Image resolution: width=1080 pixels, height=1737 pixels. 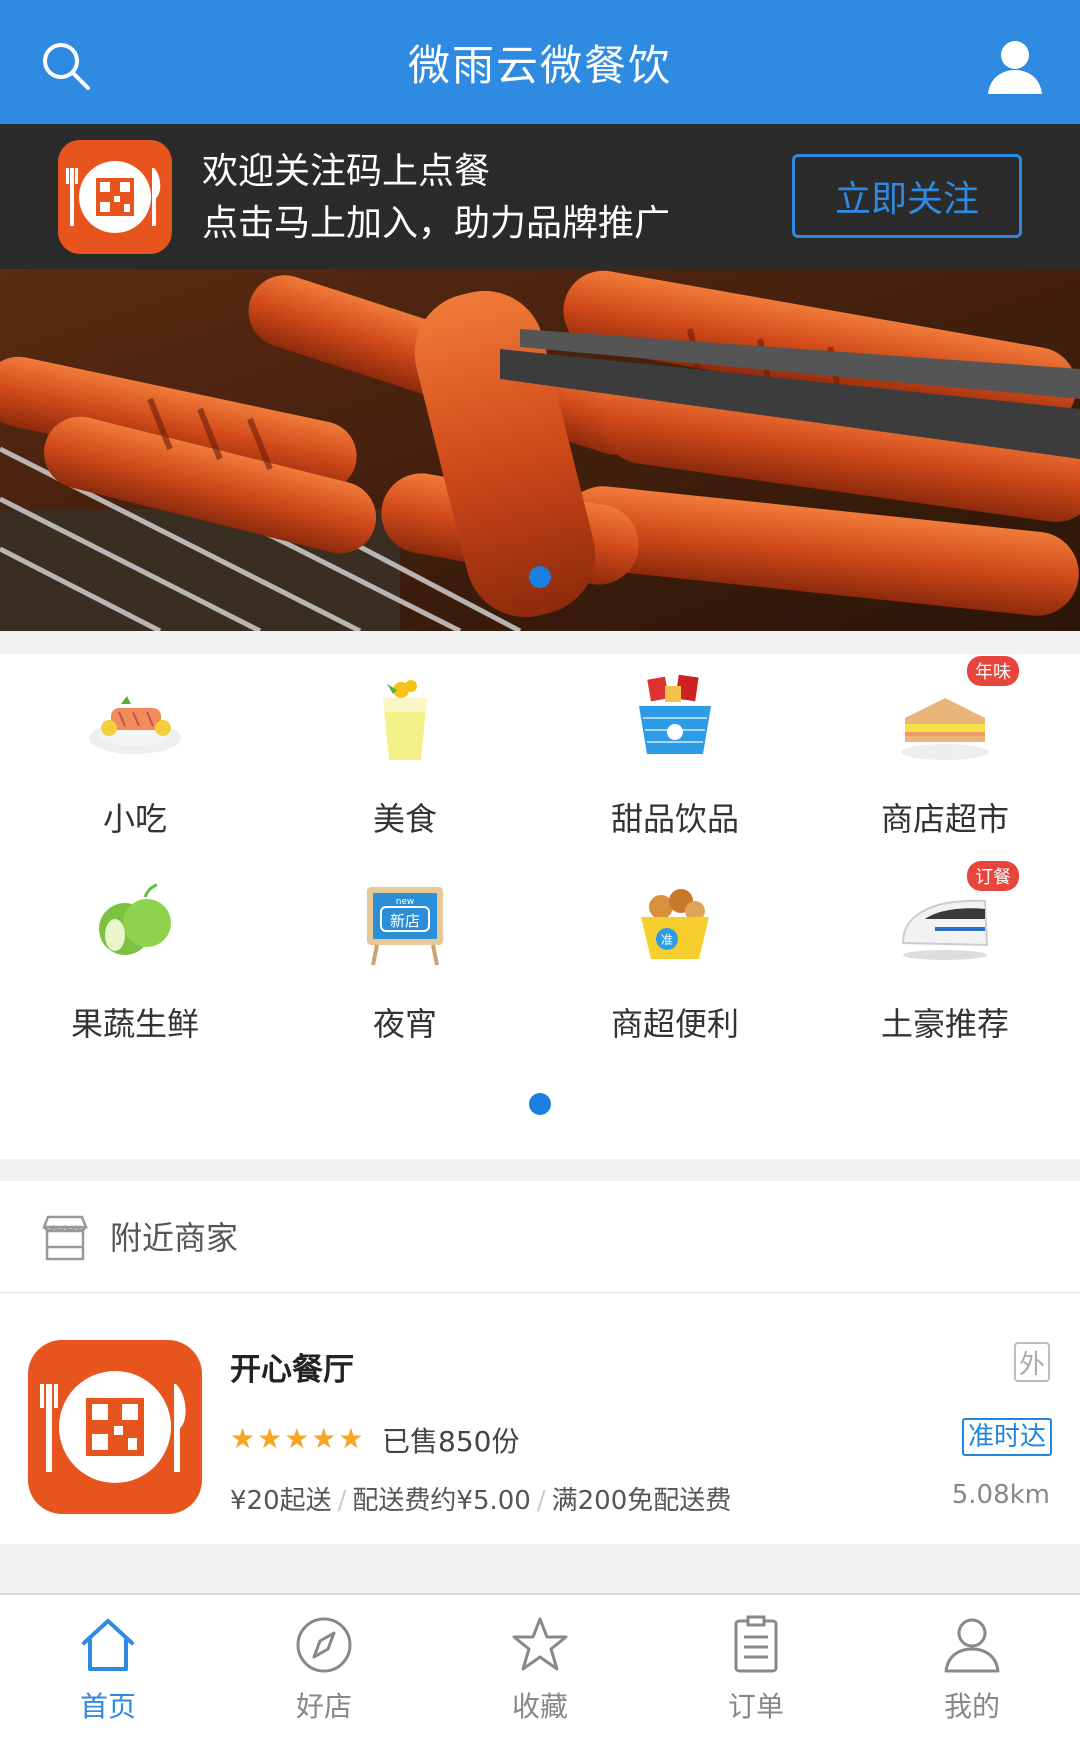 I want to click on new-store-board-icon: new 新店, so click(x=405, y=926).